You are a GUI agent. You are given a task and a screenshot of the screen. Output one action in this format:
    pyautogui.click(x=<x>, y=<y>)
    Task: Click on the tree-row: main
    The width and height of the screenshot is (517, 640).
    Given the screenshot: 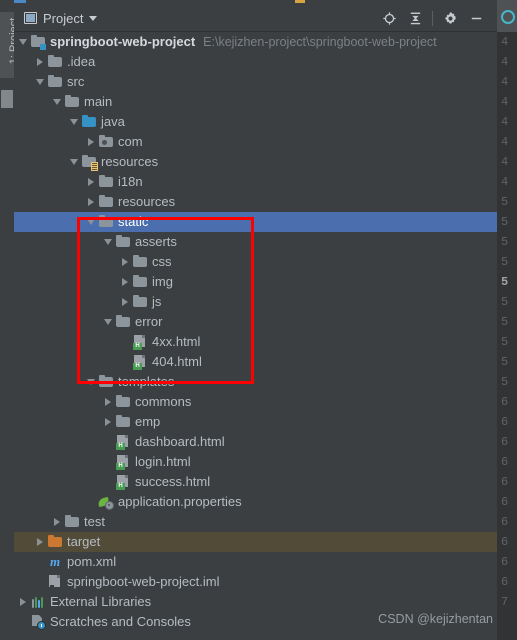 What is the action you would take?
    pyautogui.click(x=255, y=102)
    